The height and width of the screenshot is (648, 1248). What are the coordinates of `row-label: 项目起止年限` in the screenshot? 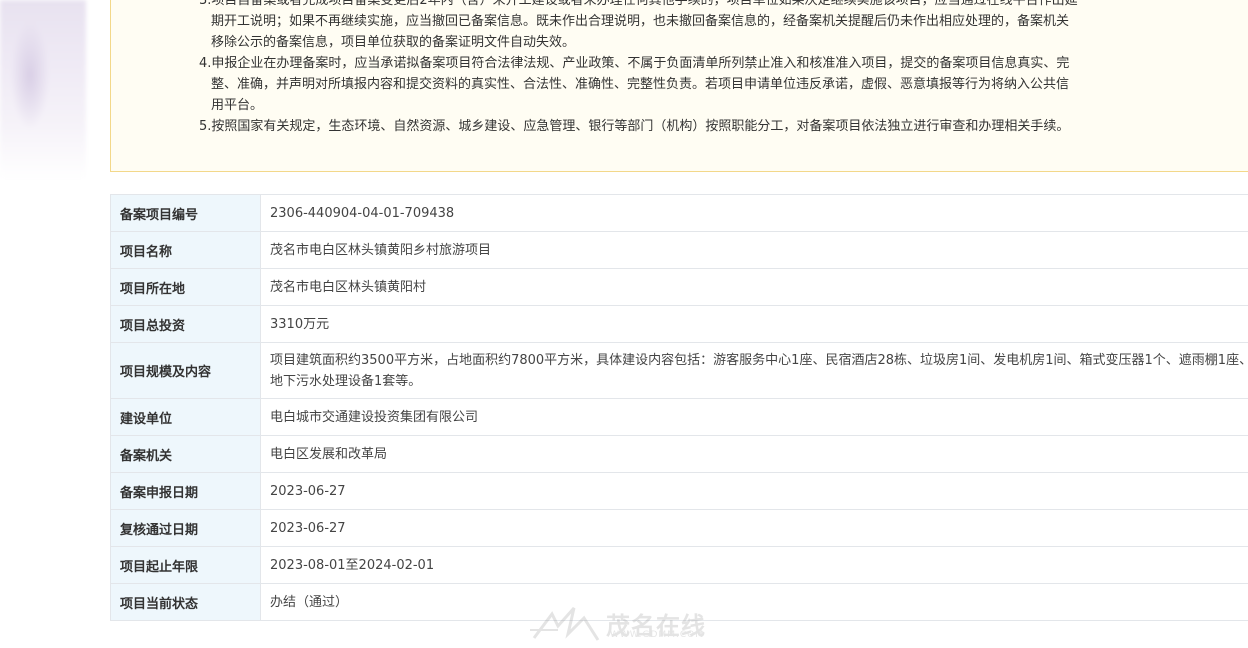 It's located at (185, 565).